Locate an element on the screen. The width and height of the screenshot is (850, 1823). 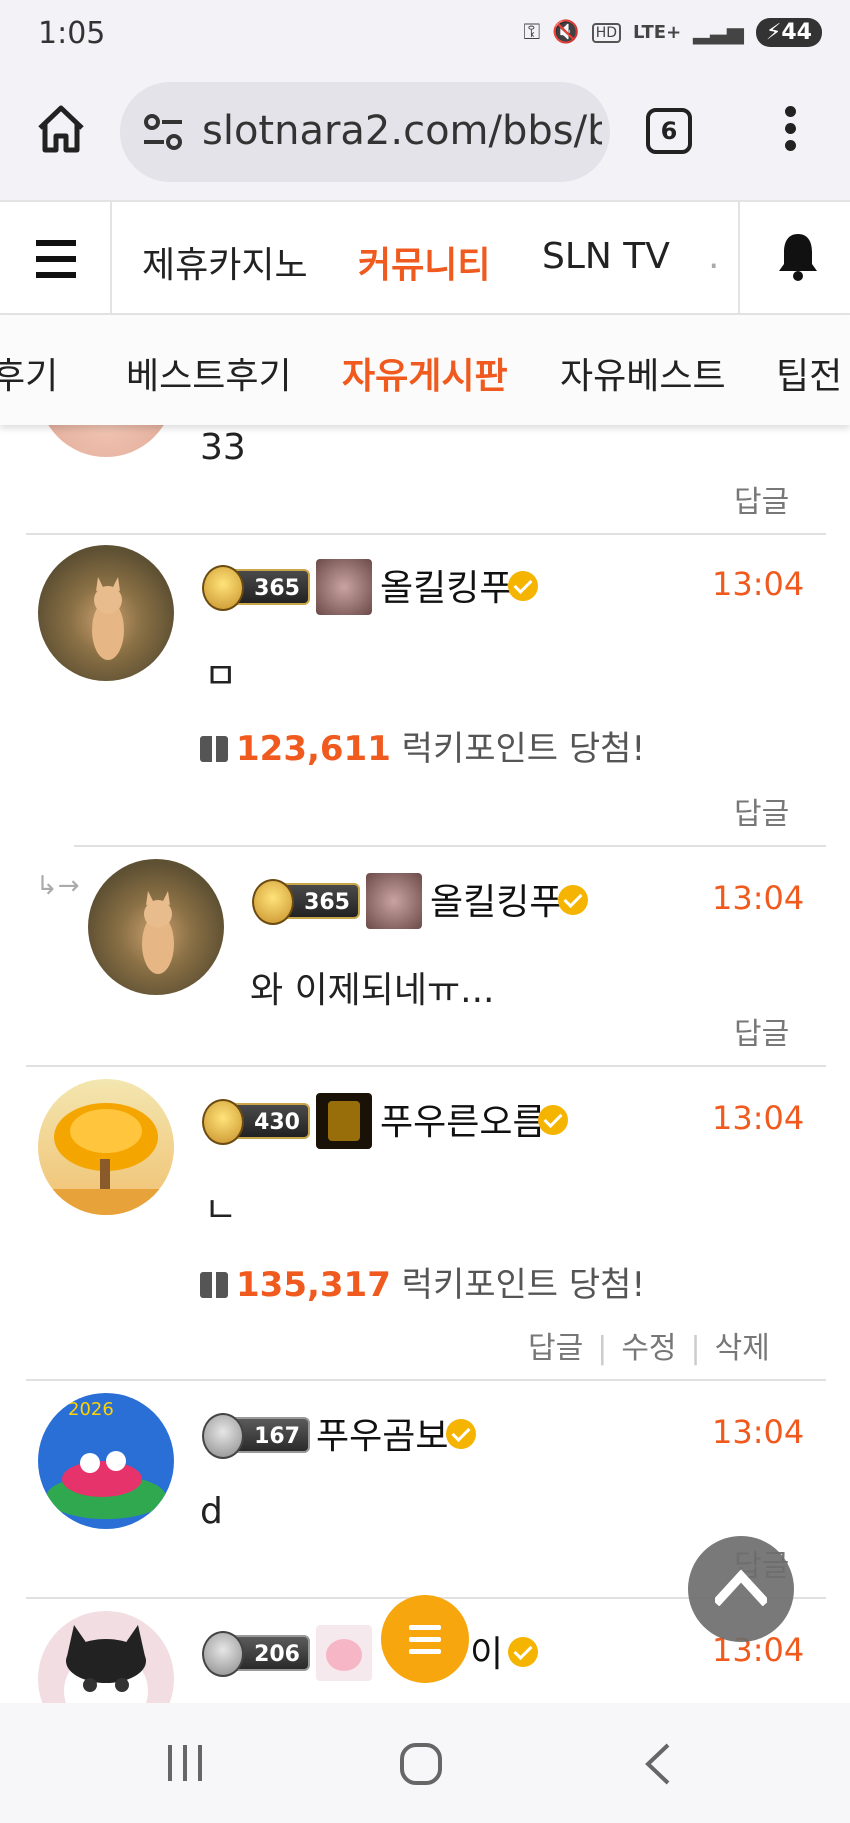
lucky-points: 123,611 is located at coordinates (313, 749).